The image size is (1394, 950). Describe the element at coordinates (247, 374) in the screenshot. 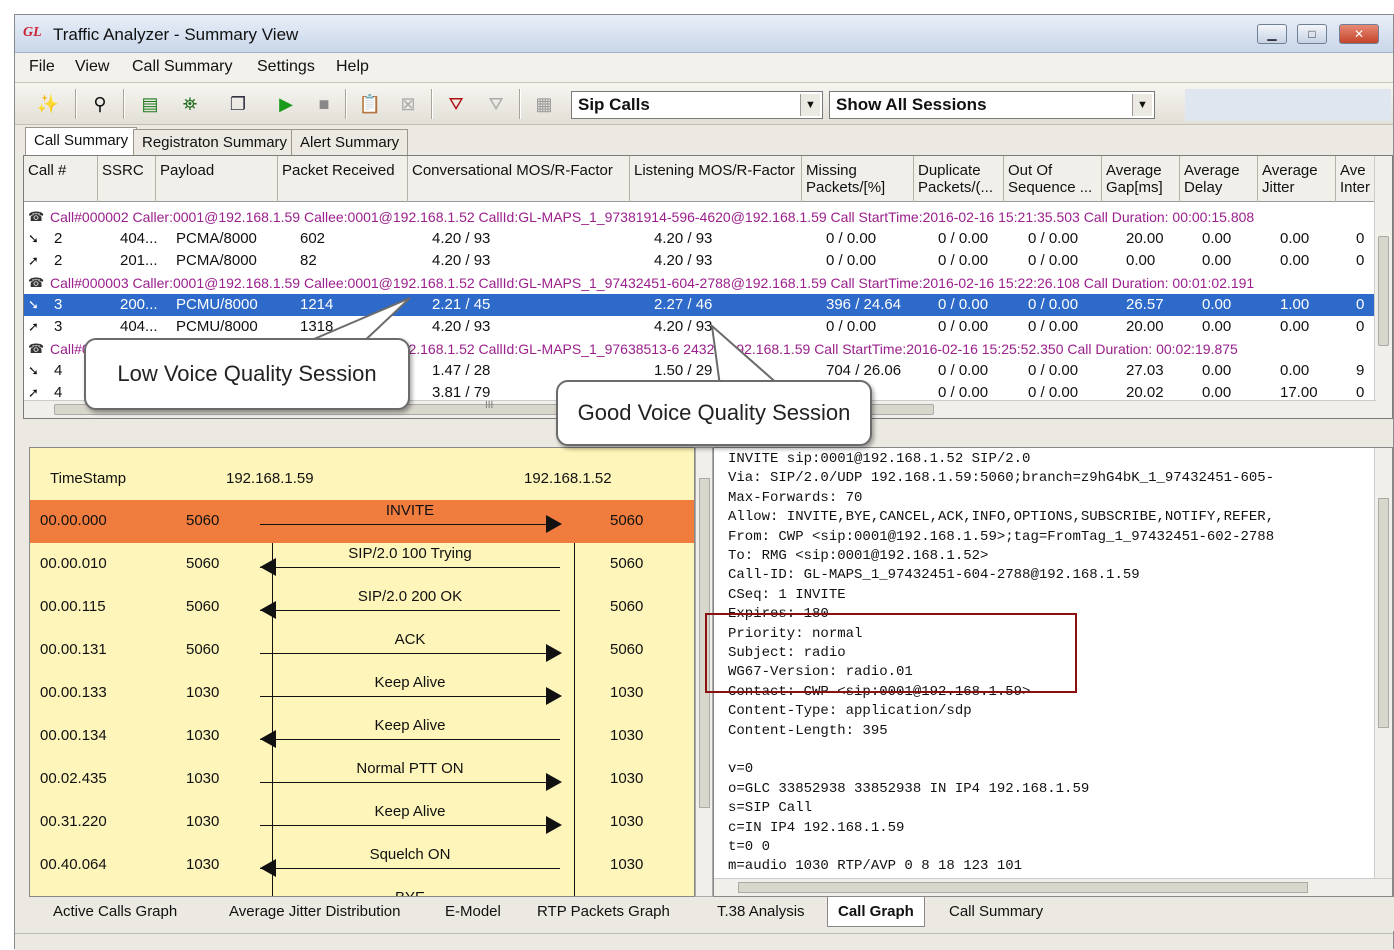

I see `low-quality-callout: Low Voice Quality Session` at that location.